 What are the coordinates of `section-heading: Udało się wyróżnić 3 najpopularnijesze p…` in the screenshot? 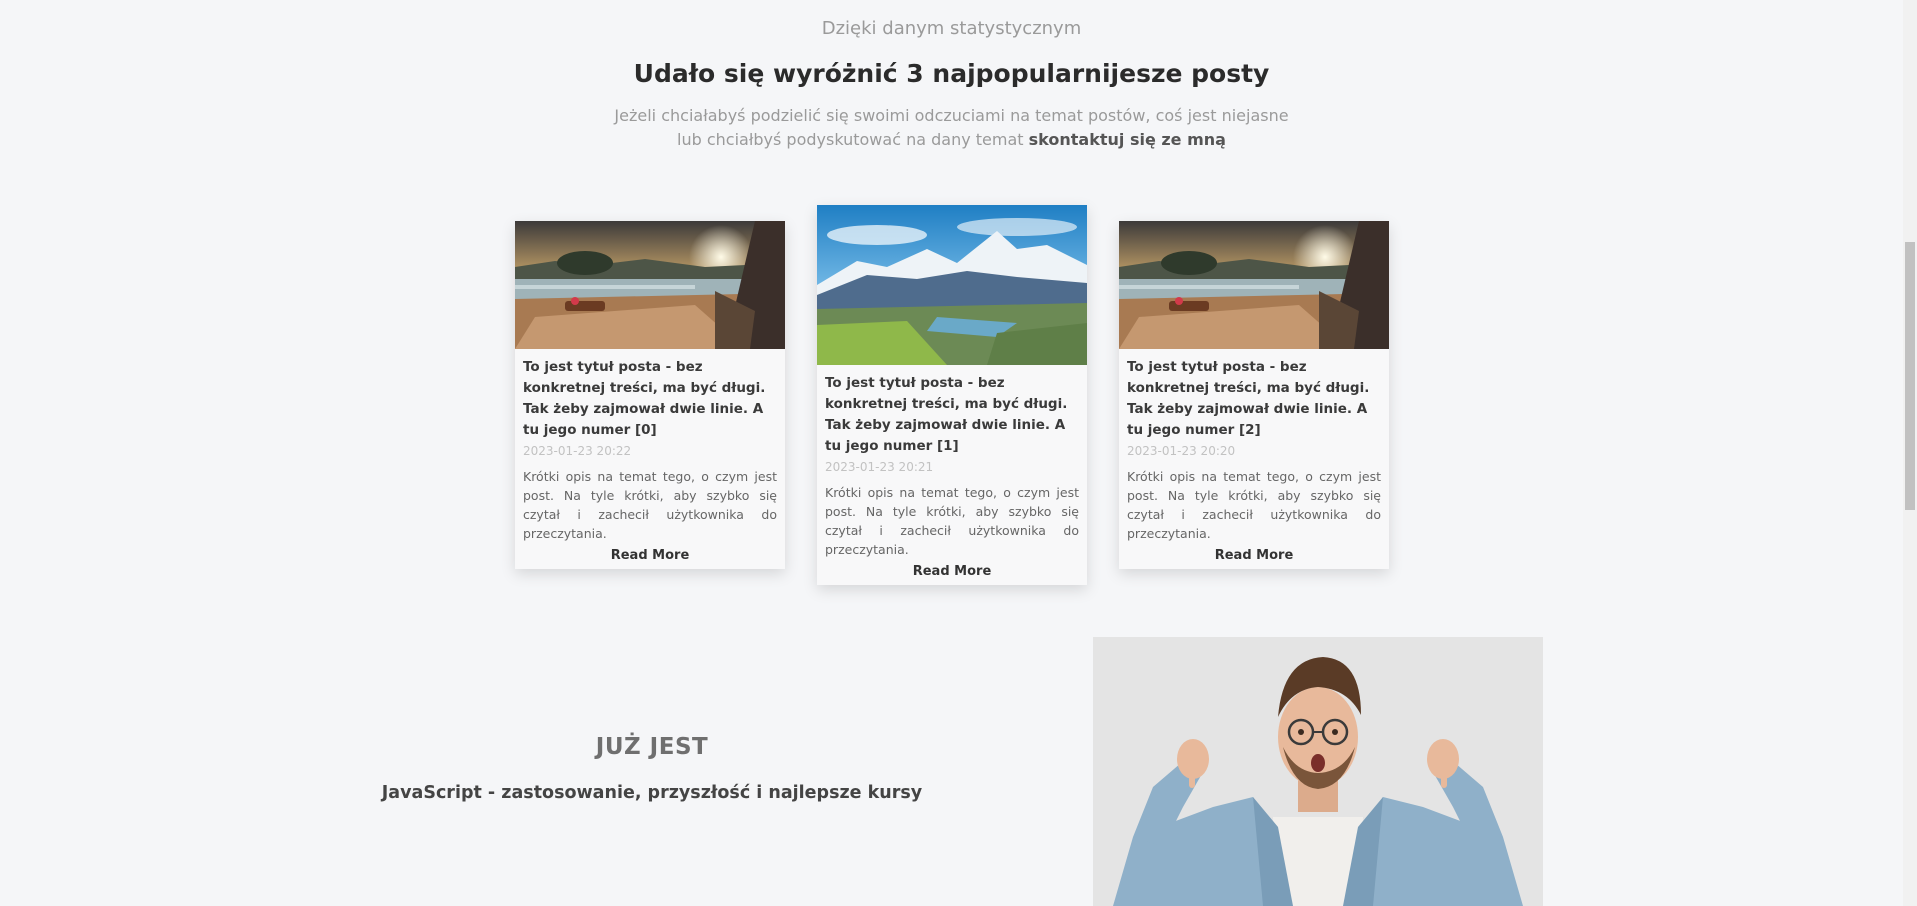 It's located at (951, 73).